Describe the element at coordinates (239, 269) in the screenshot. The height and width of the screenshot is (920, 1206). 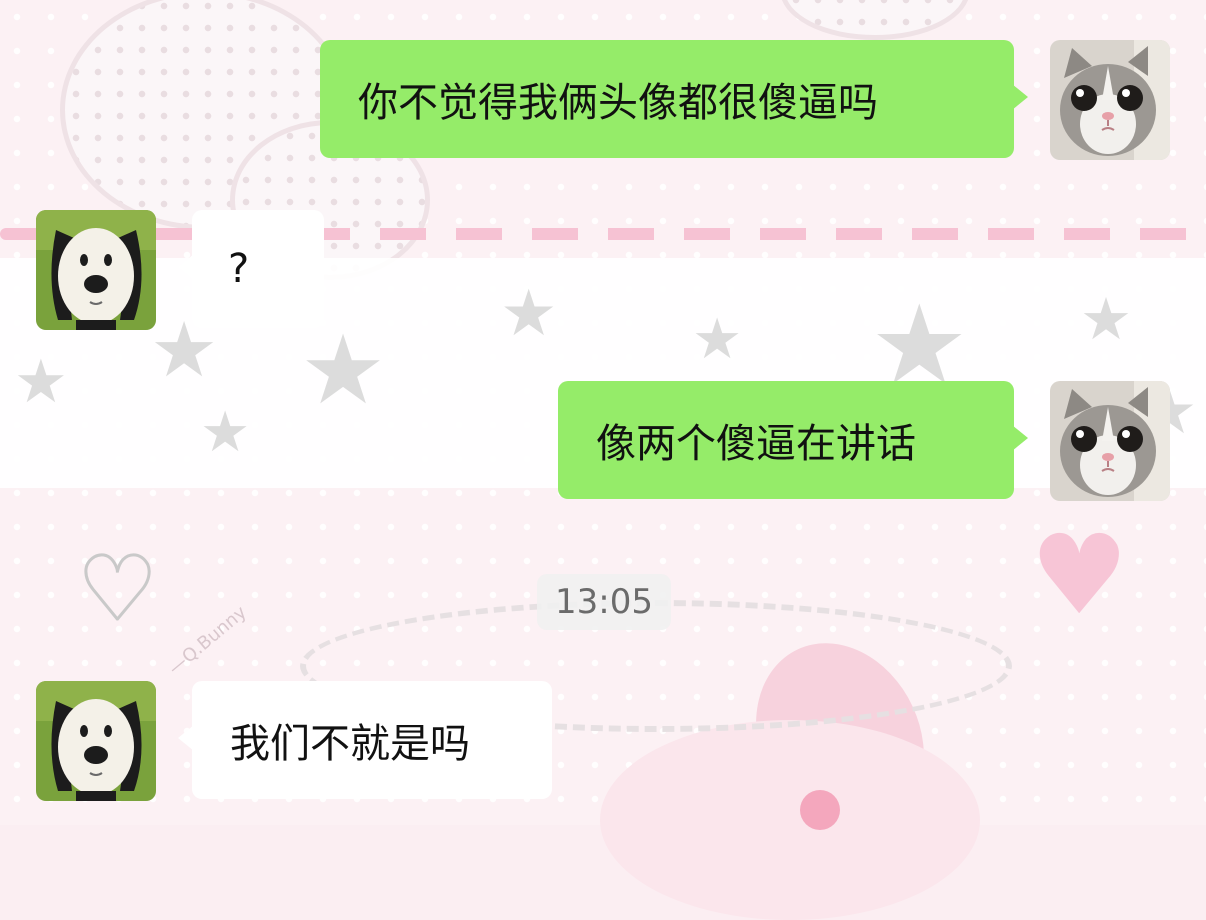
I see `message-text: ?` at that location.